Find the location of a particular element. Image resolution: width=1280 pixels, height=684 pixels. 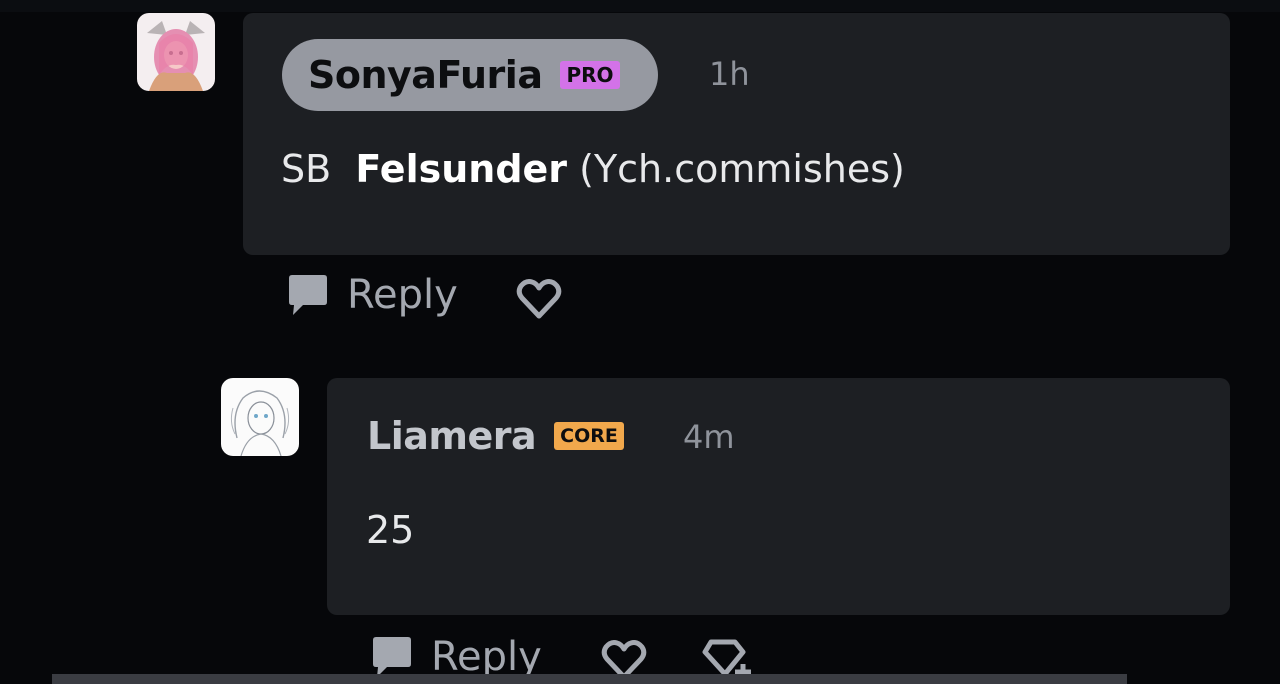

reply-label: Reply is located at coordinates (402, 295).